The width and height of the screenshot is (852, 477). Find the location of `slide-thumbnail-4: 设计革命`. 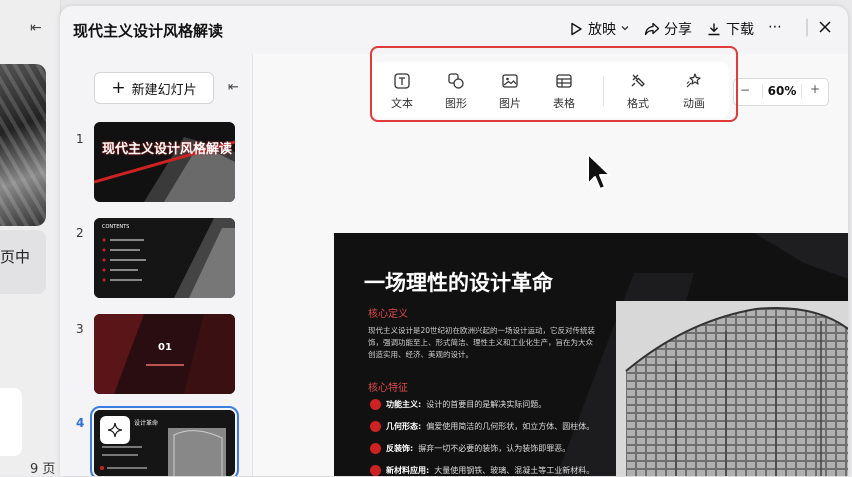

slide-thumbnail-4: 设计革命 is located at coordinates (164, 441).